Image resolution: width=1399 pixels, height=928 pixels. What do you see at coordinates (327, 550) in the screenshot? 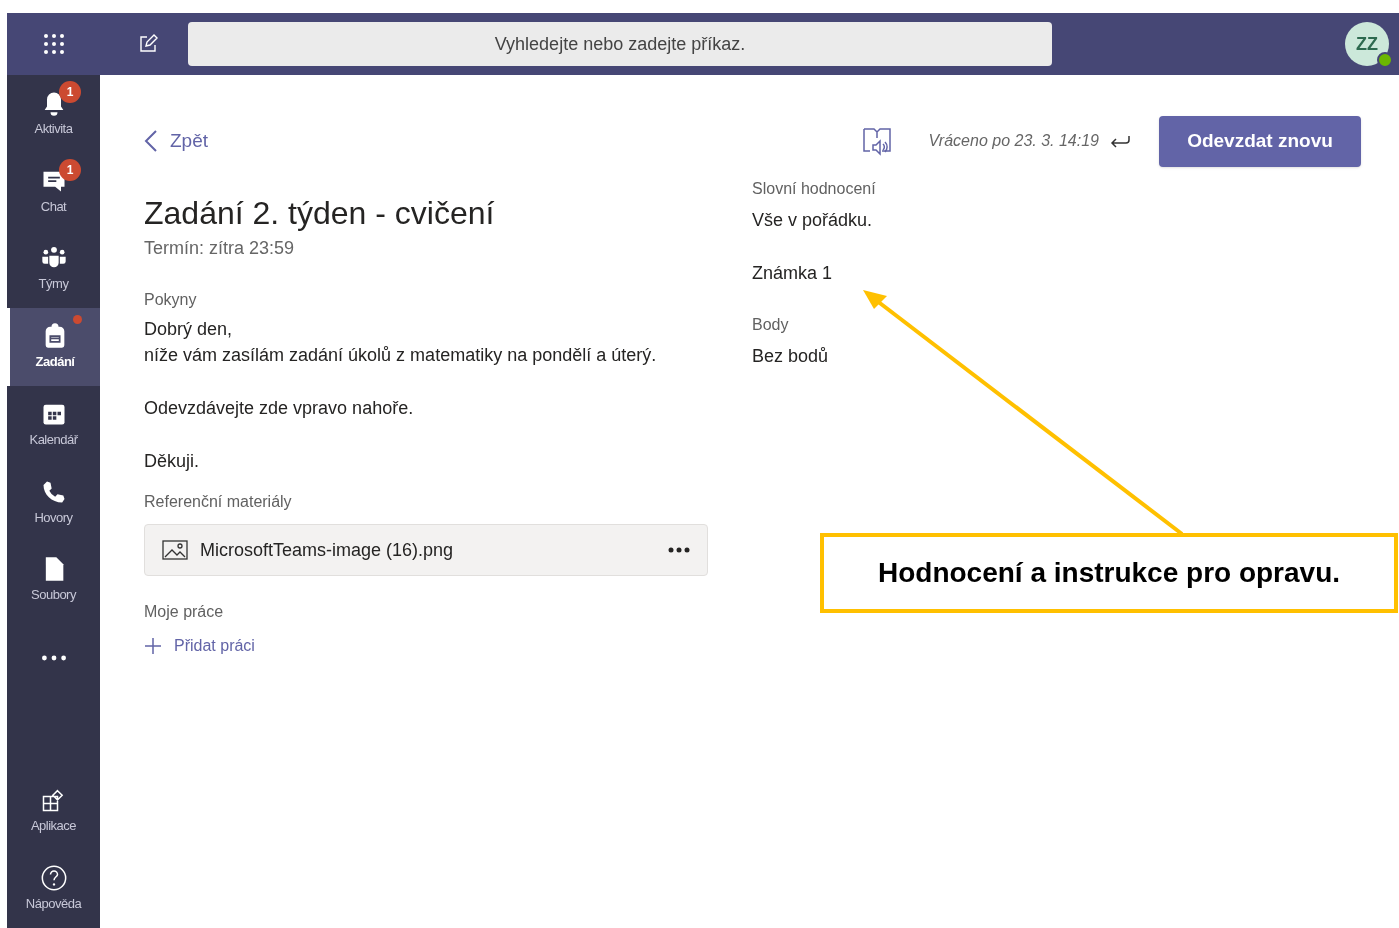
I see `attachment-name: MicrosoftTeams-image (16).png` at bounding box center [327, 550].